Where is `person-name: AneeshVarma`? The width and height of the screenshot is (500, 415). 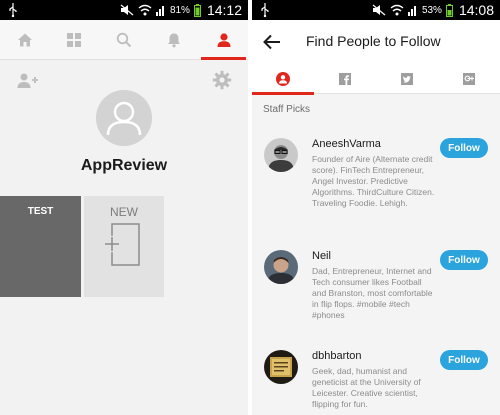
person-name: AneeshVarma is located at coordinates (346, 144).